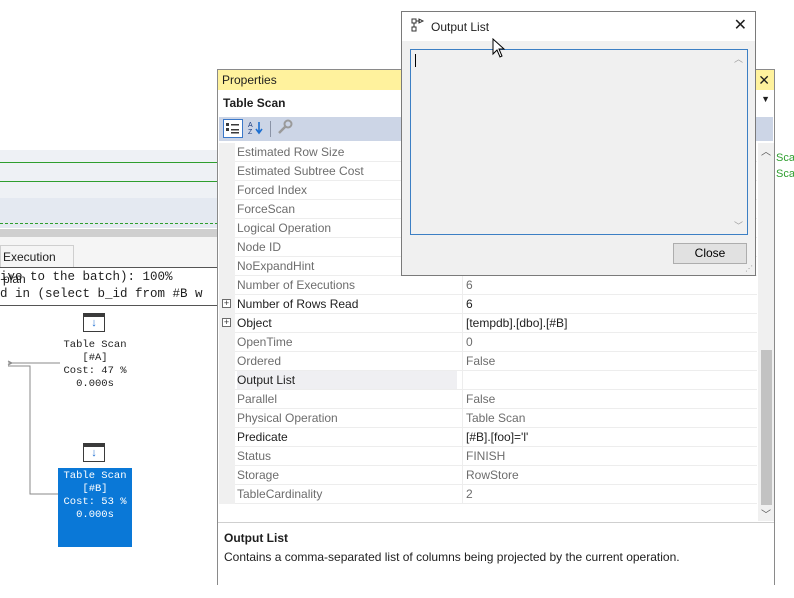 Image resolution: width=794 pixels, height=598 pixels. Describe the element at coordinates (766, 332) in the screenshot. I see `property-grid-scrollbar: ︿ ﹀` at that location.